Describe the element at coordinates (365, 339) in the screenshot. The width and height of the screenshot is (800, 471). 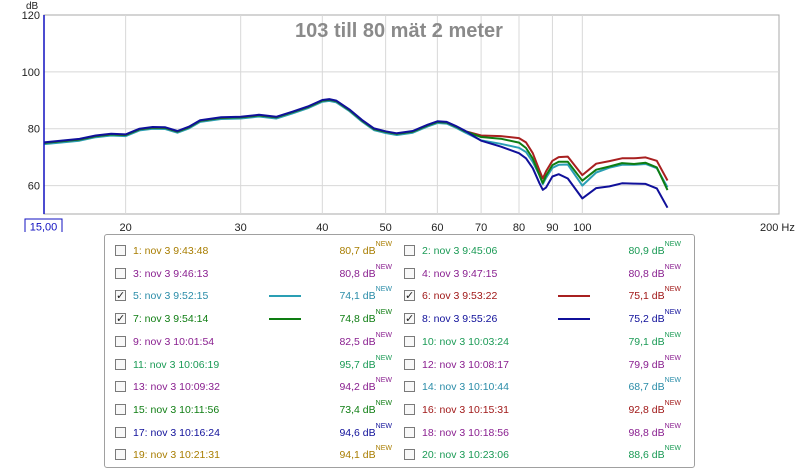
I see `legend-value: 82,5 dBNEW` at that location.